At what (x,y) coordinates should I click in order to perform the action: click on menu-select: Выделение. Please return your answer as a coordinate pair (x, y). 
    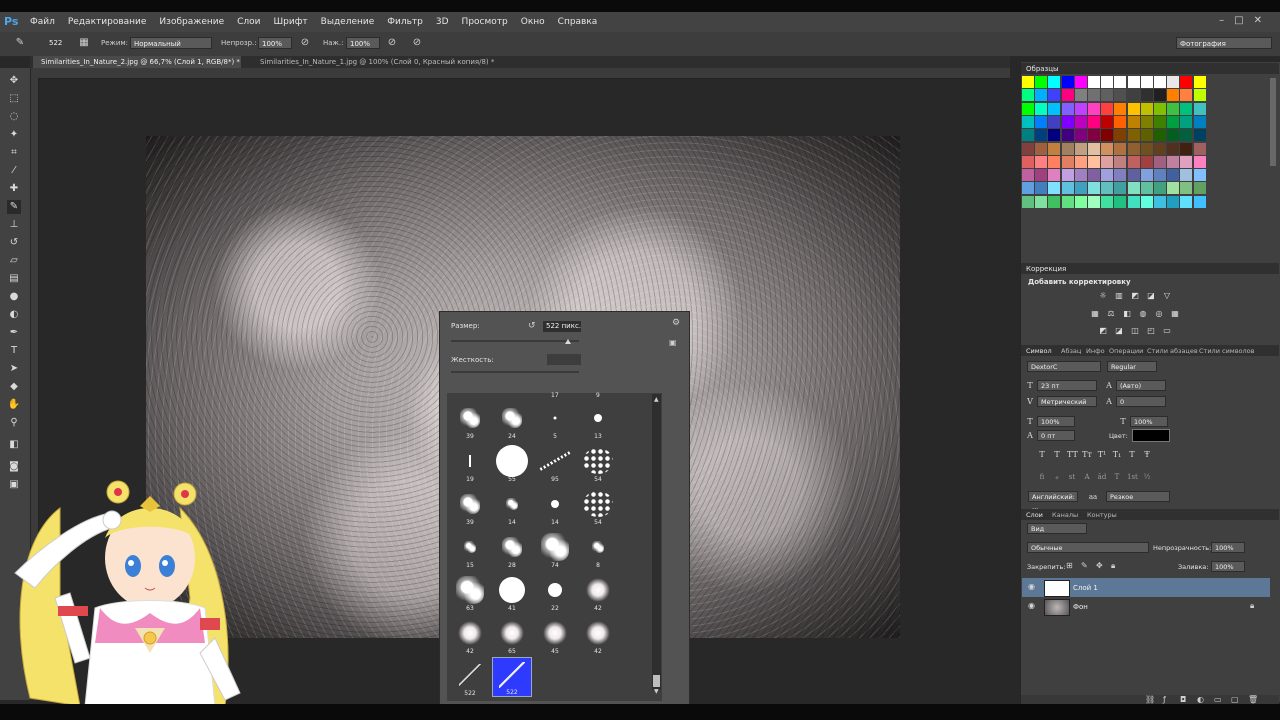
    Looking at the image, I should click on (348, 22).